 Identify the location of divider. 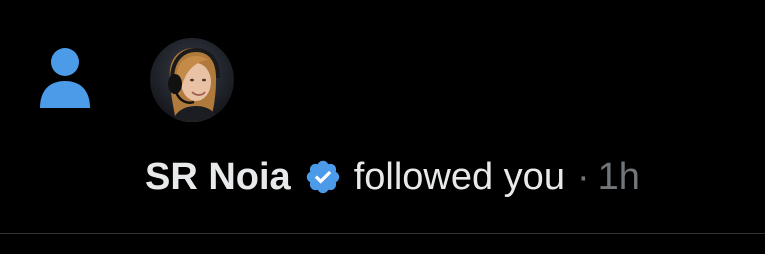
(382, 233).